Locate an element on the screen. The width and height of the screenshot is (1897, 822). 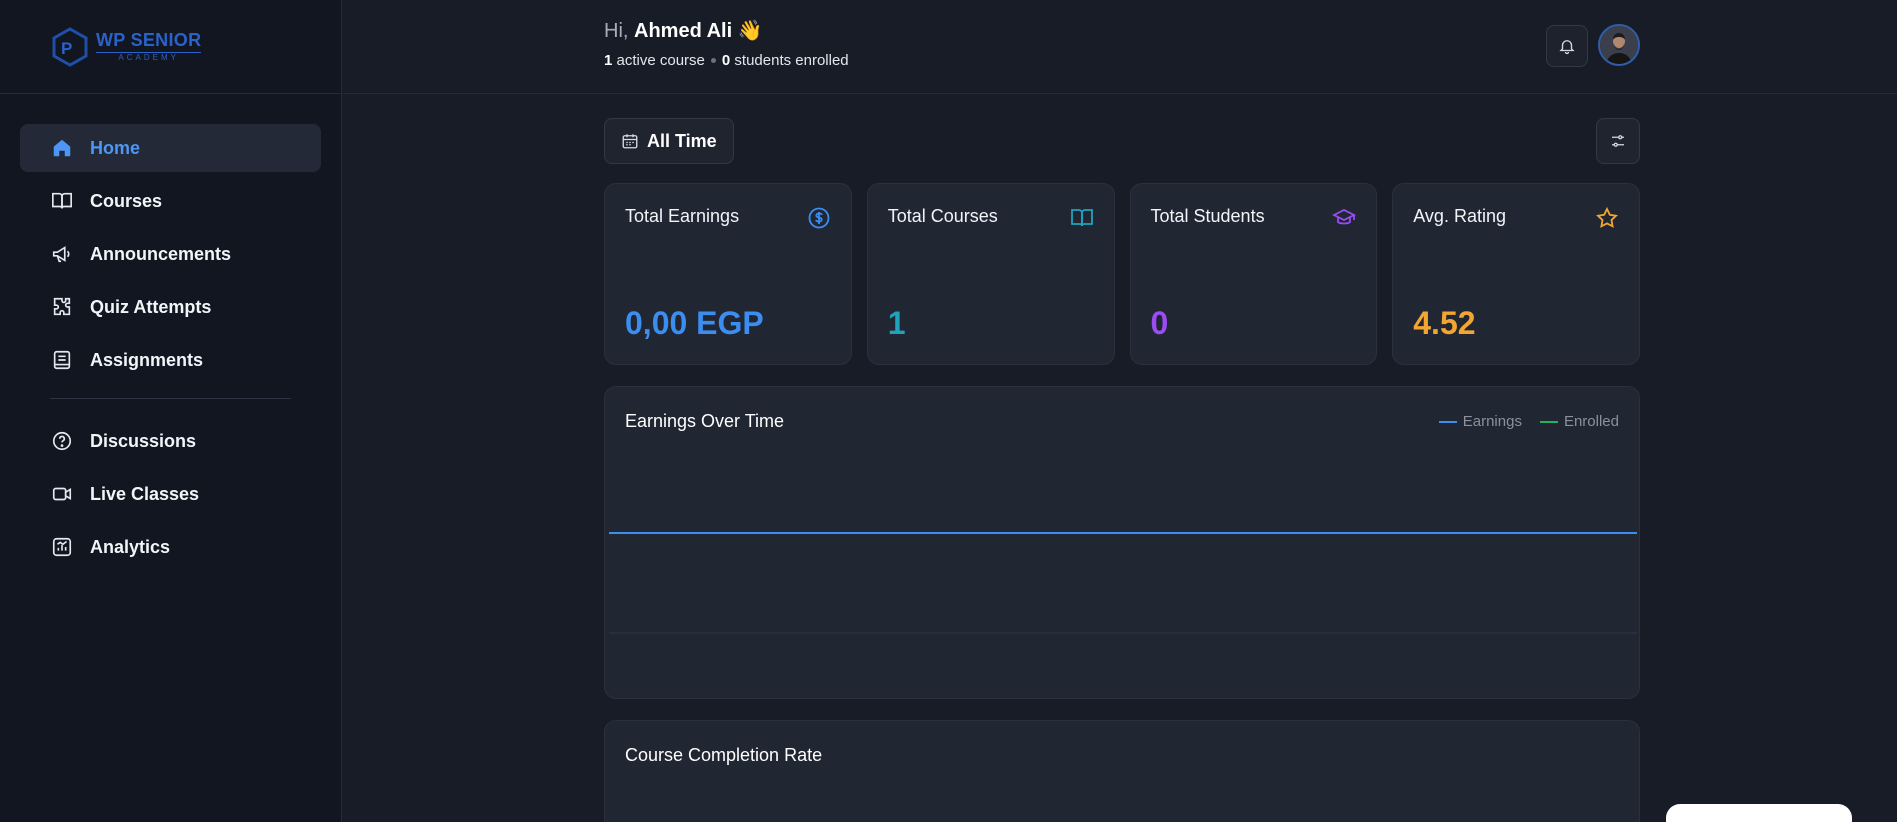
students-text: students enrolled is located at coordinates (791, 60).